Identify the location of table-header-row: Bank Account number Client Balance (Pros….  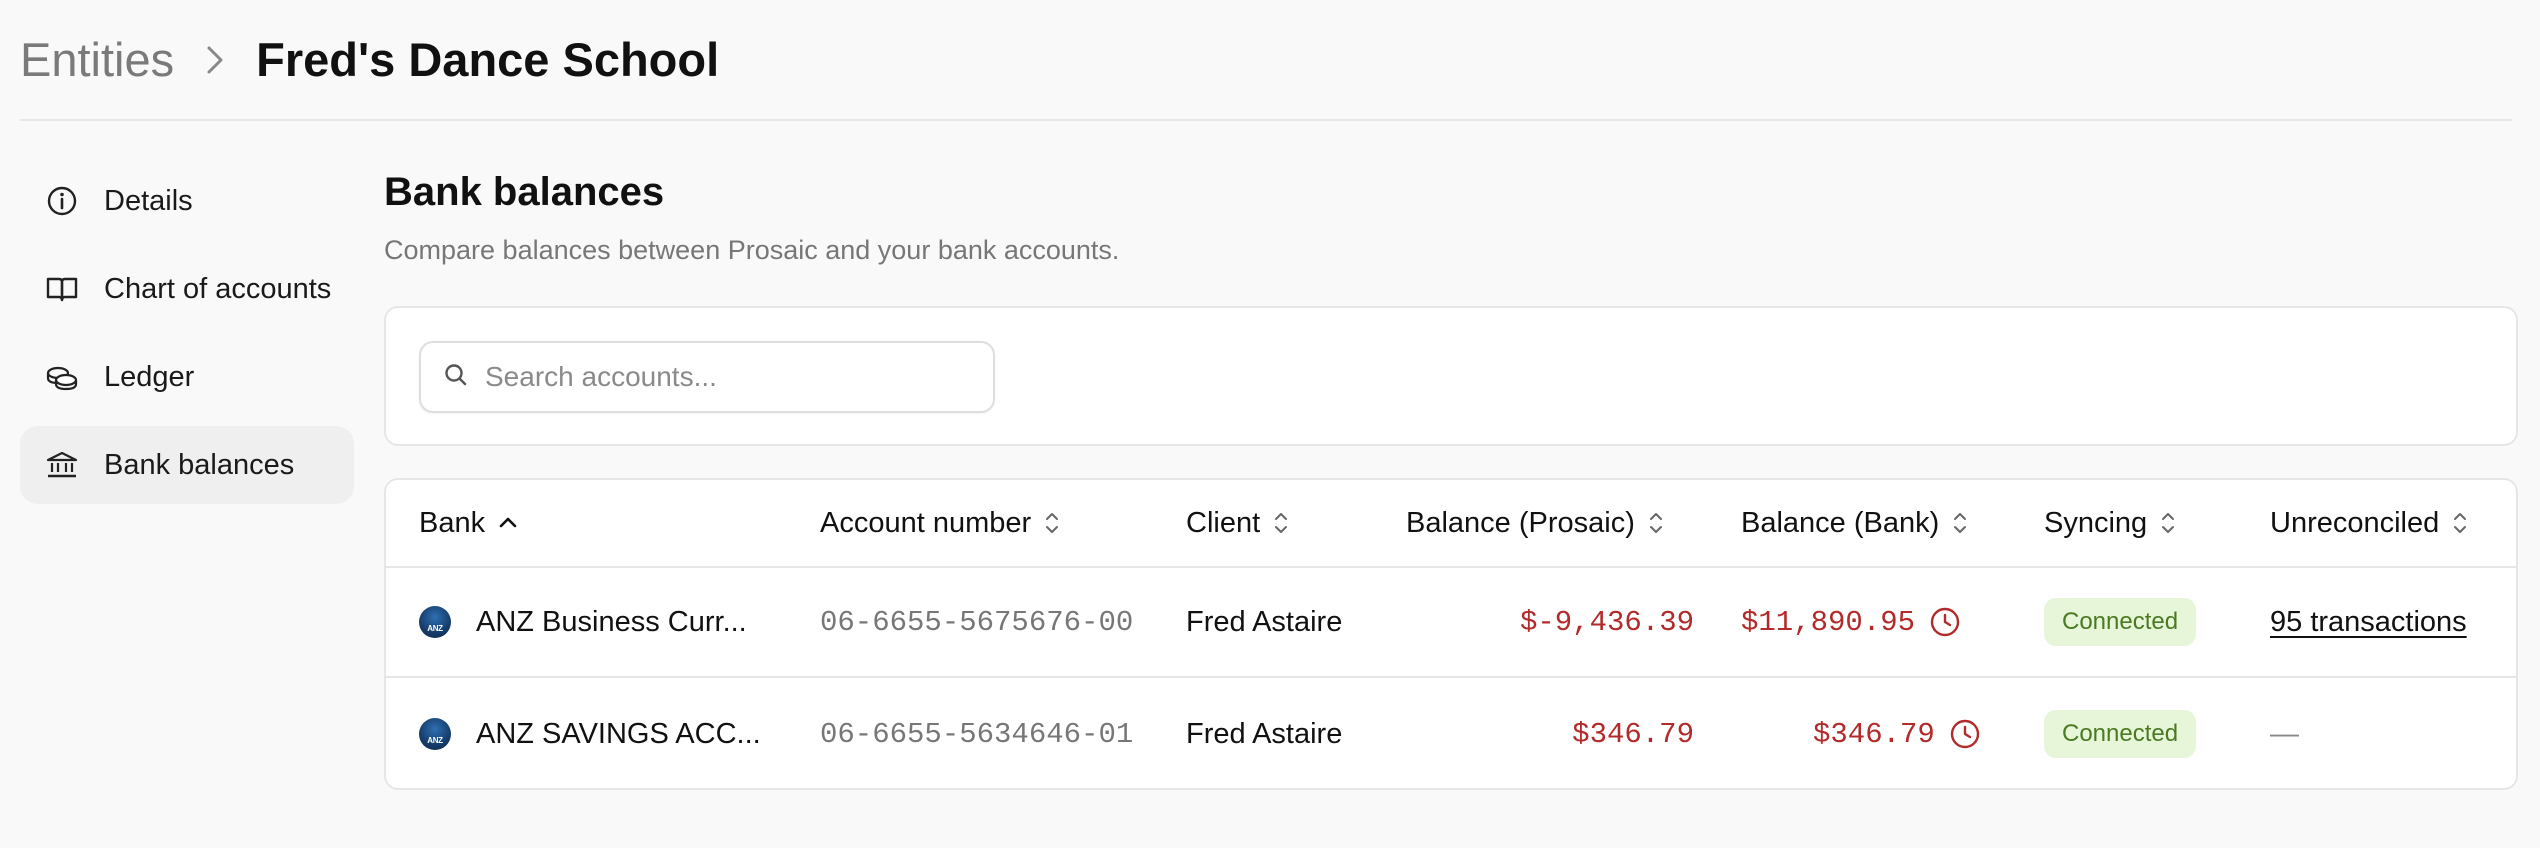
(1451, 524).